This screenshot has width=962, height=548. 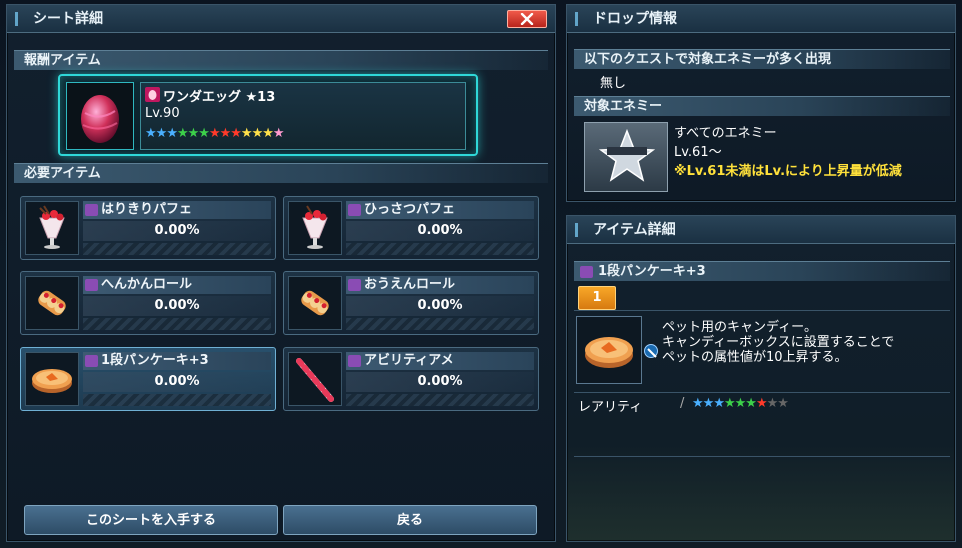 I want to click on rarity-slash: /, so click(x=682, y=403).